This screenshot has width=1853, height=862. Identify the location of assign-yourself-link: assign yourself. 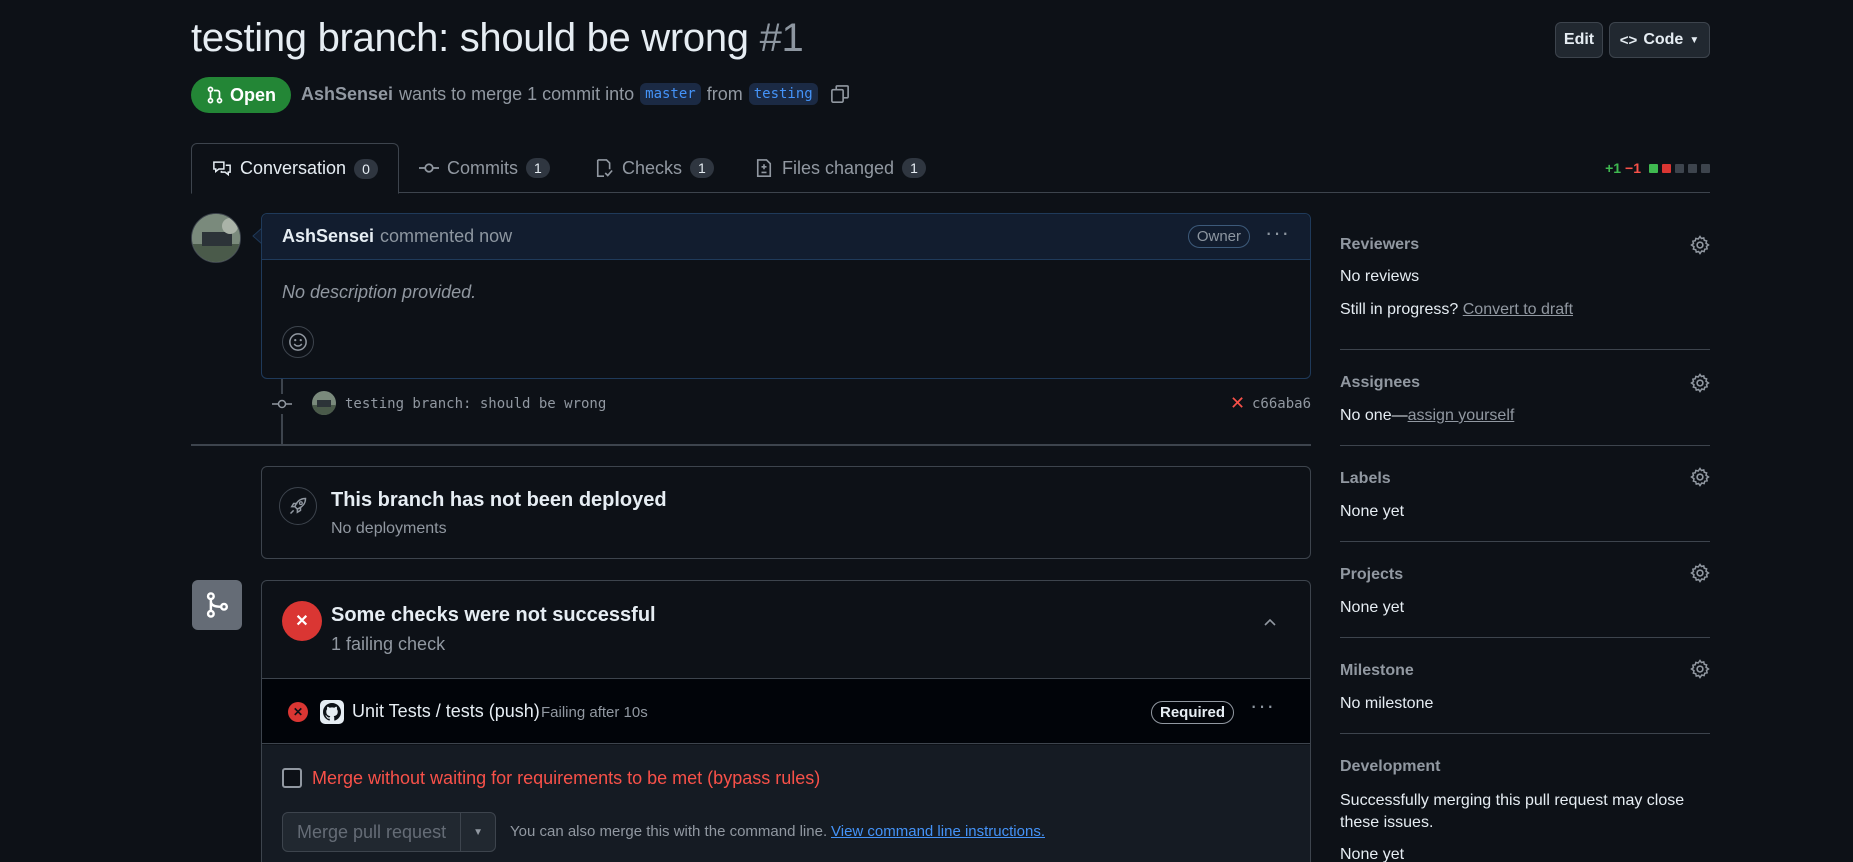
(1461, 415).